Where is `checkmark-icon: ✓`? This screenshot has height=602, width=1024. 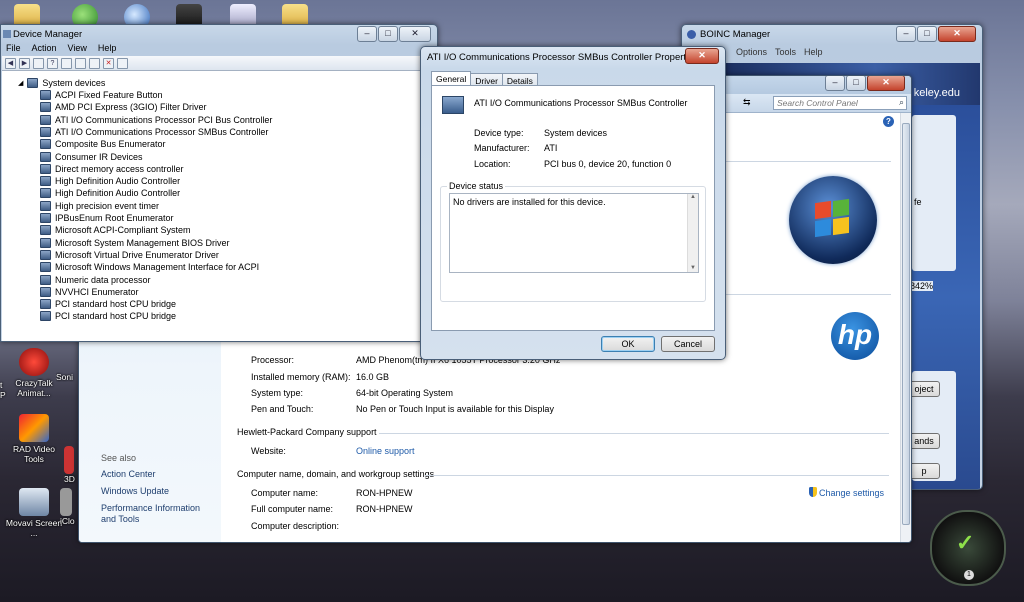
checkmark-icon: ✓ is located at coordinates (965, 542).